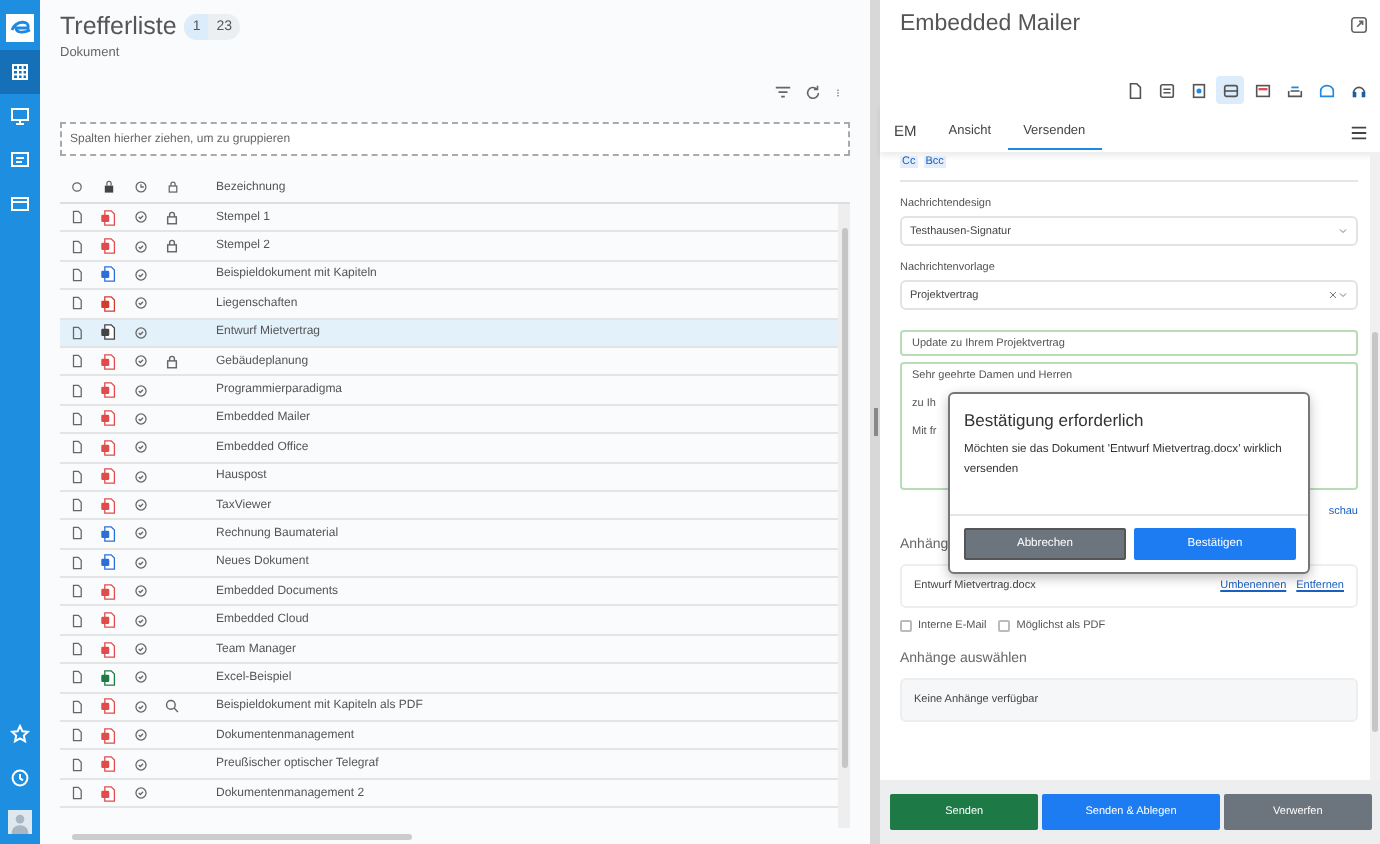 The width and height of the screenshot is (1380, 844). What do you see at coordinates (108, 677) in the screenshot?
I see `spreadsheet-file-icon` at bounding box center [108, 677].